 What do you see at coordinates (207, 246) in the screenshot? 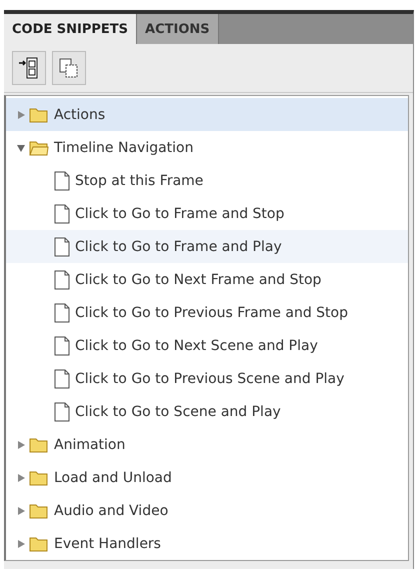
I see `snippet-row: Click to Go to Frame and Play` at bounding box center [207, 246].